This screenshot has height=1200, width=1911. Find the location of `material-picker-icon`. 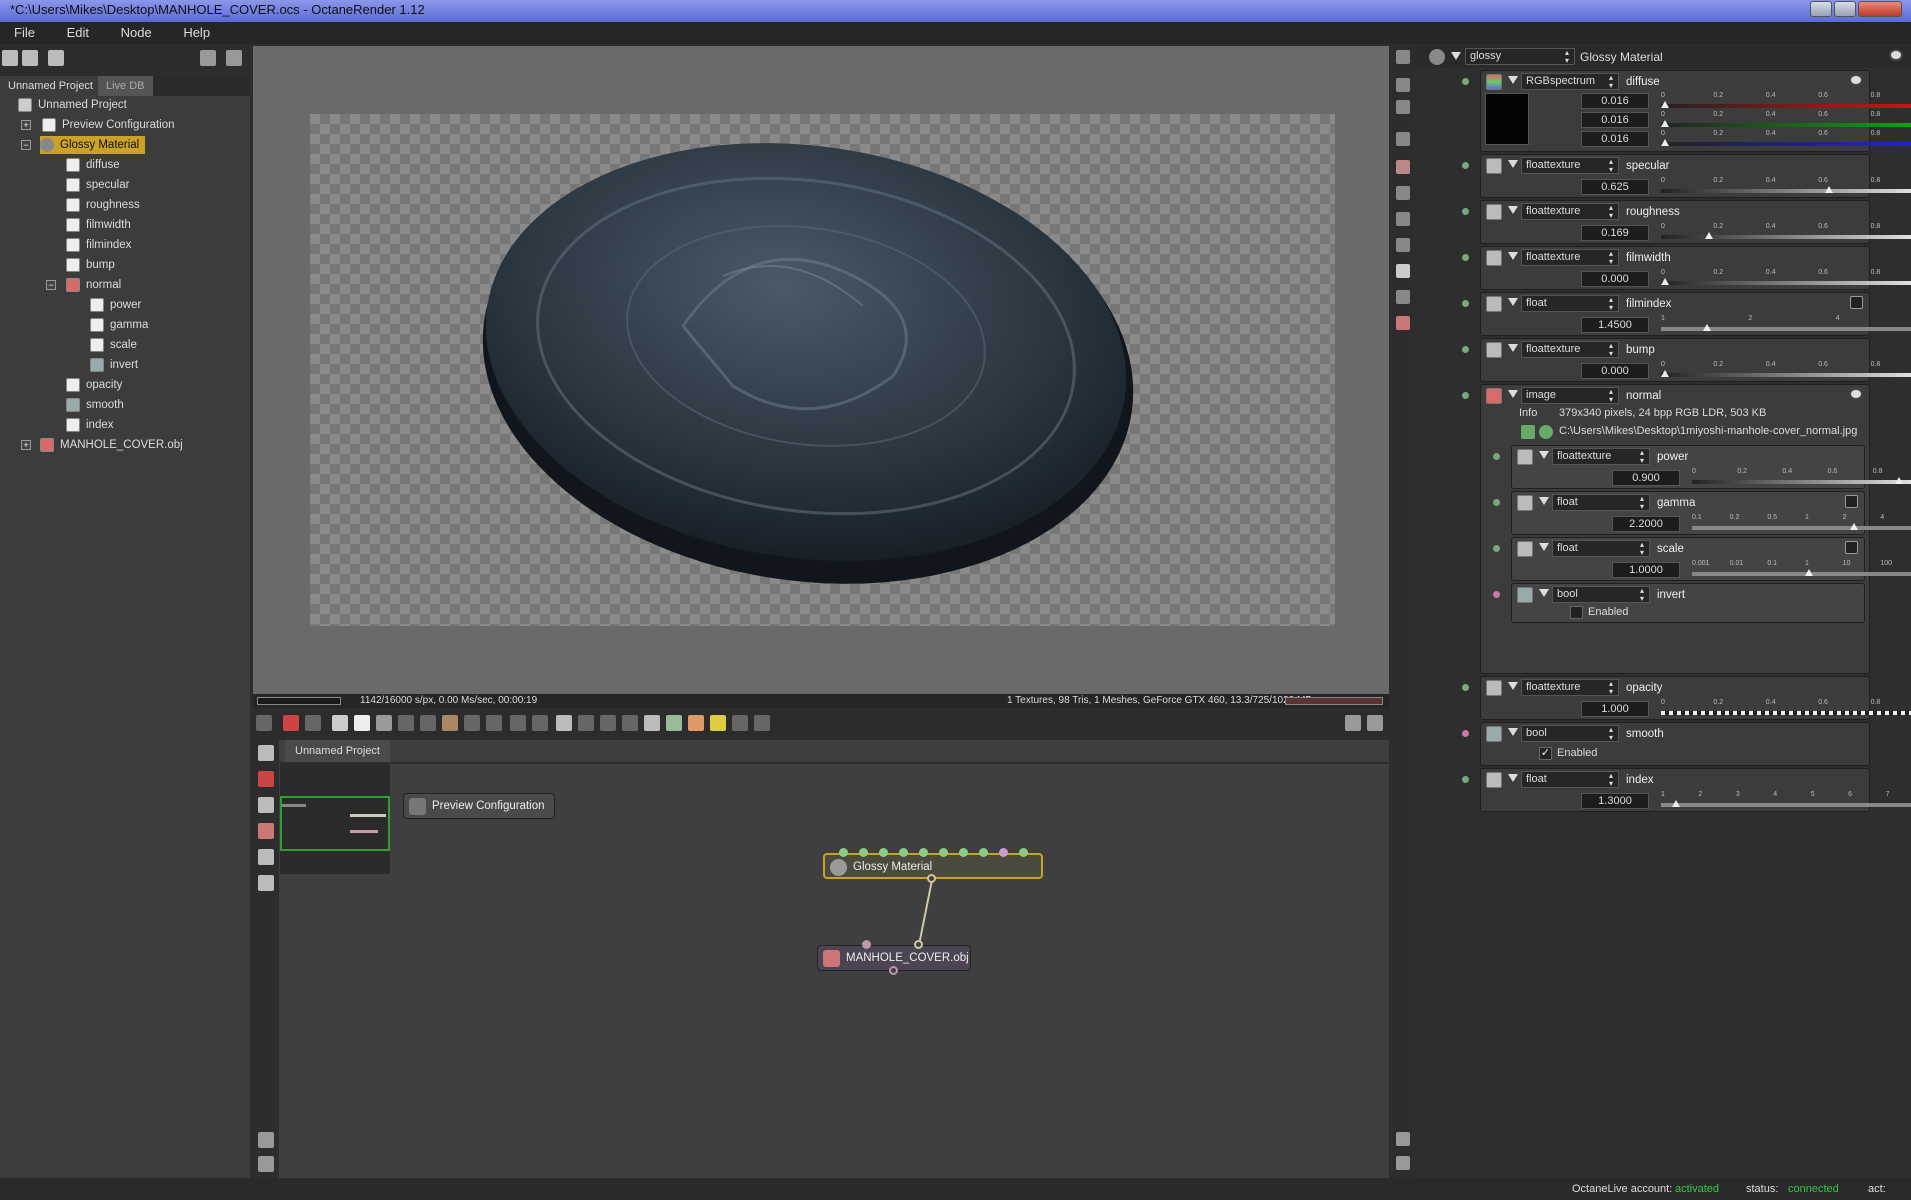

material-picker-icon is located at coordinates (450, 723).